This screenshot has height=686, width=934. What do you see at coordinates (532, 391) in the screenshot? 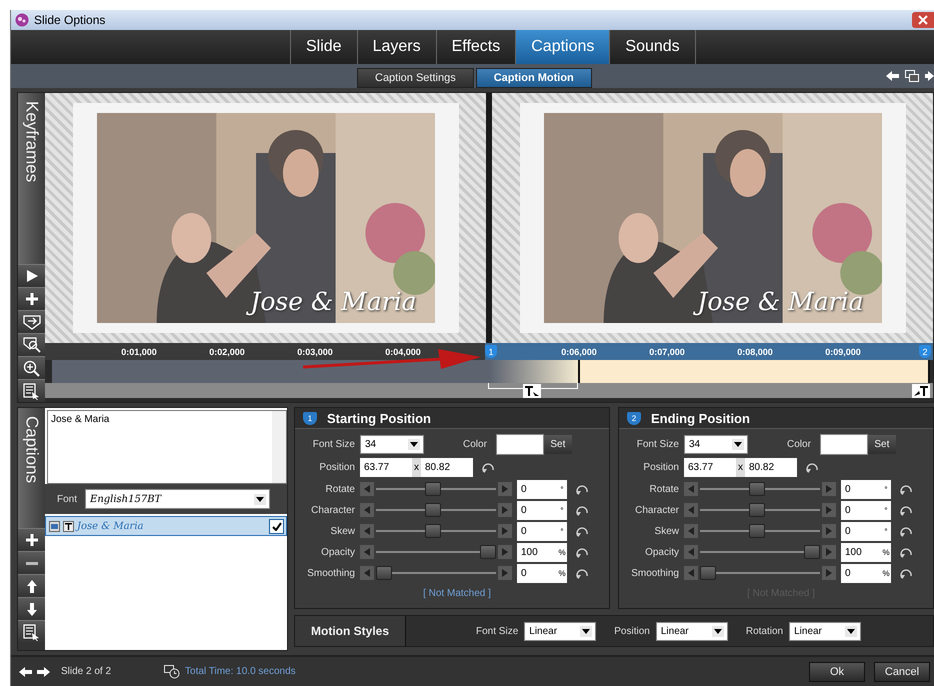
I see `text-in-icon` at bounding box center [532, 391].